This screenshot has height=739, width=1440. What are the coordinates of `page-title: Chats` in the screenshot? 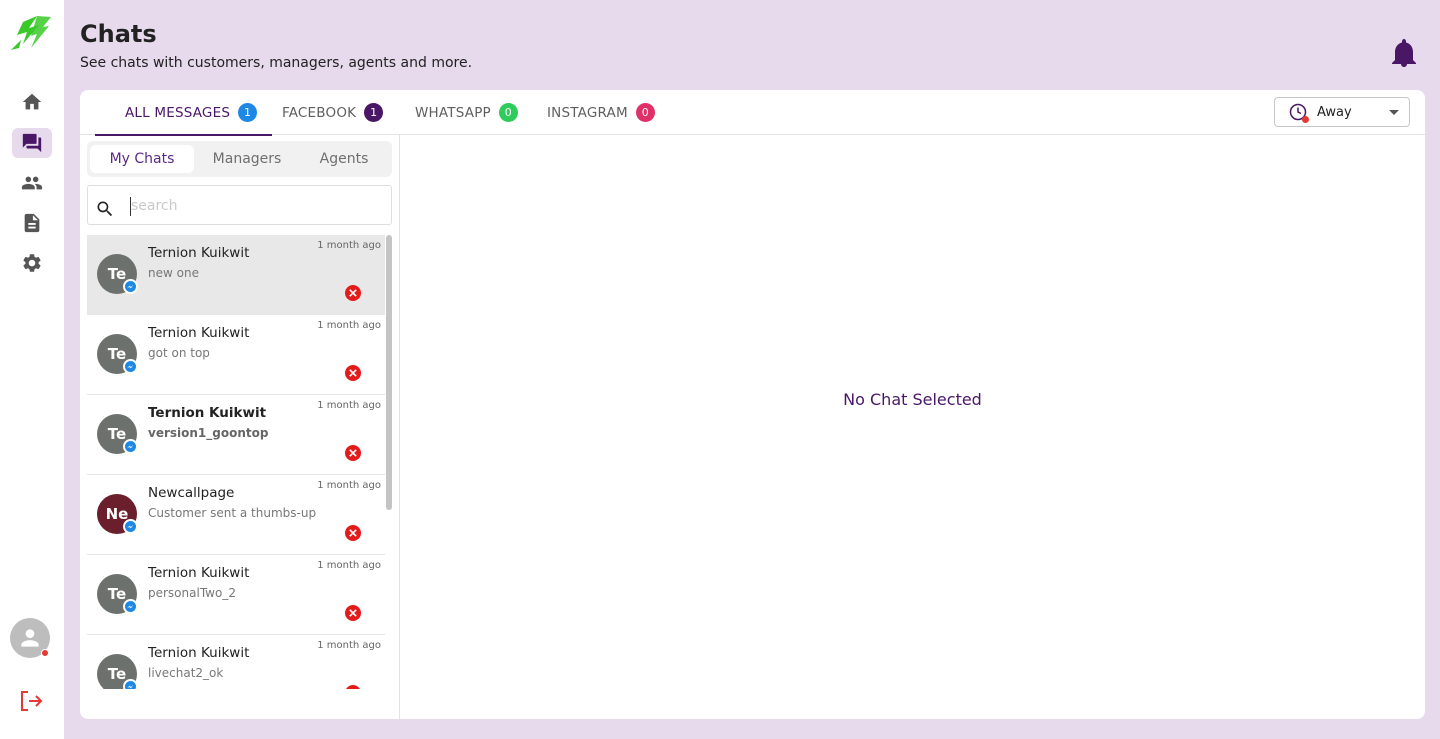 It's located at (118, 34).